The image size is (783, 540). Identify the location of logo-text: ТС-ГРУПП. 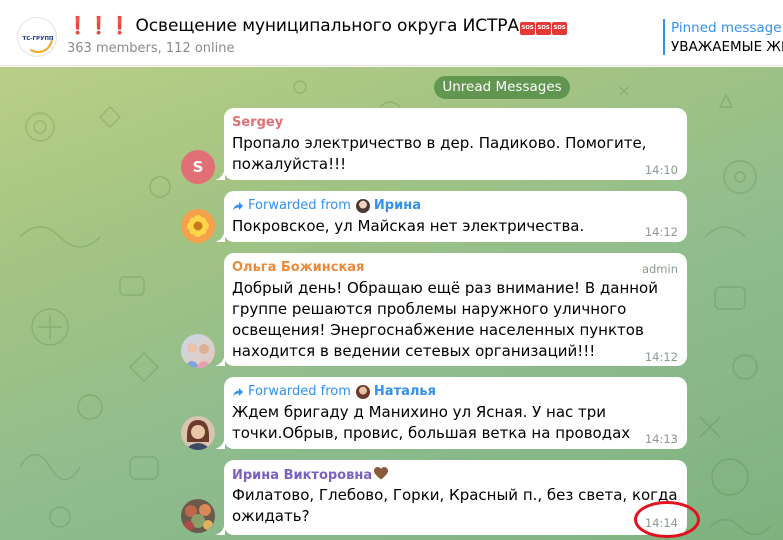
(37, 39).